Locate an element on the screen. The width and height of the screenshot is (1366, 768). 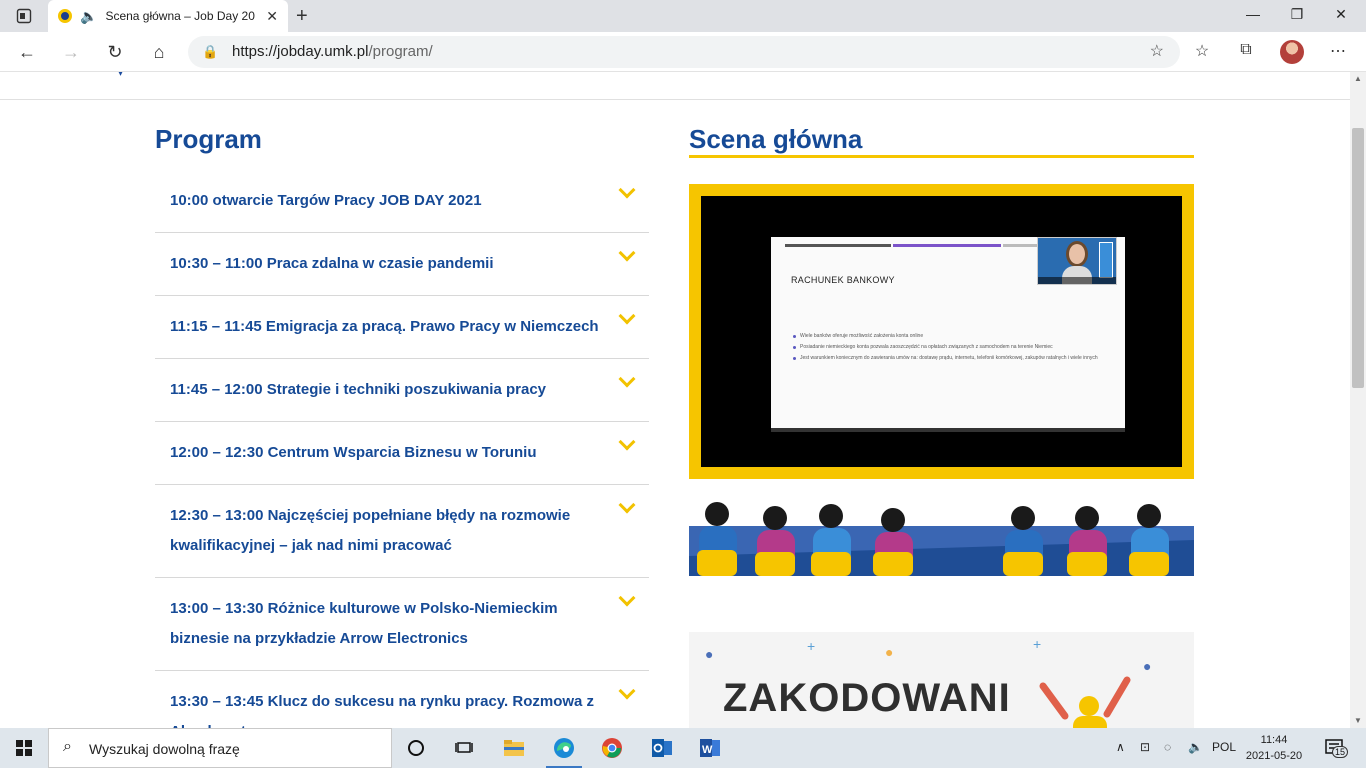
notification-count-badge: 15 is located at coordinates (1340, 752).